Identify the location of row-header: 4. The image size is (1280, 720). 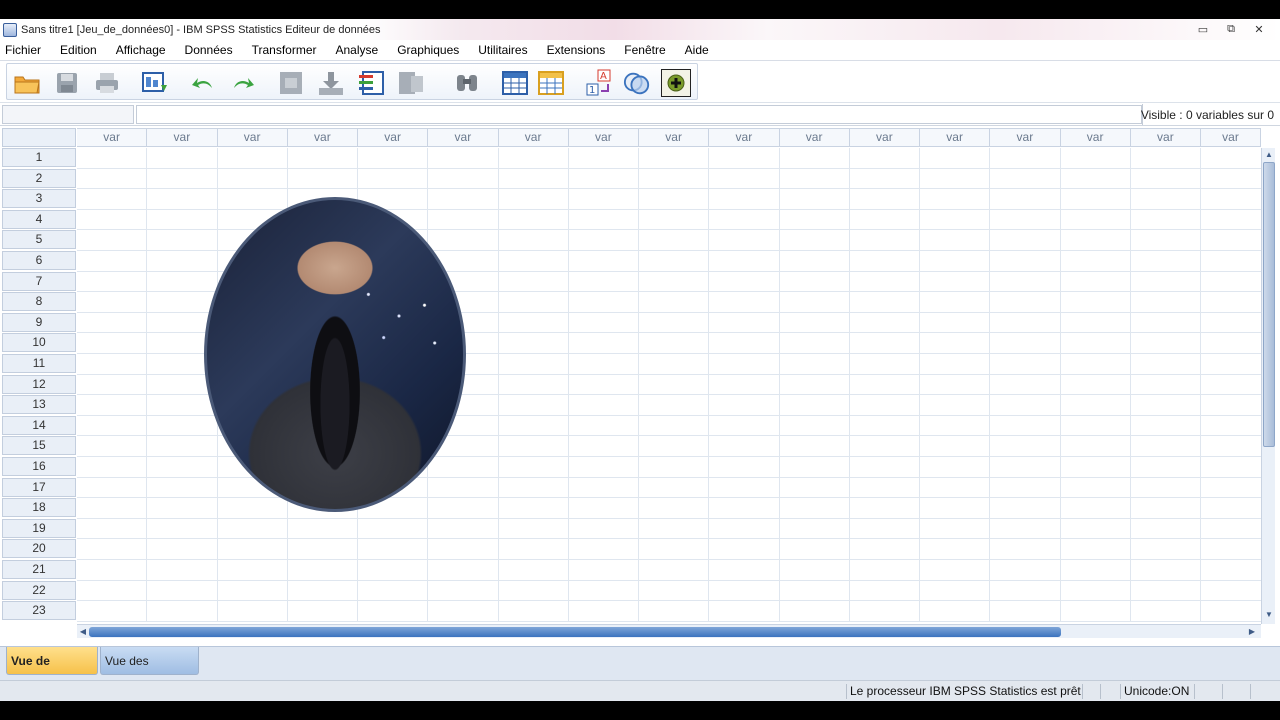
(39, 219).